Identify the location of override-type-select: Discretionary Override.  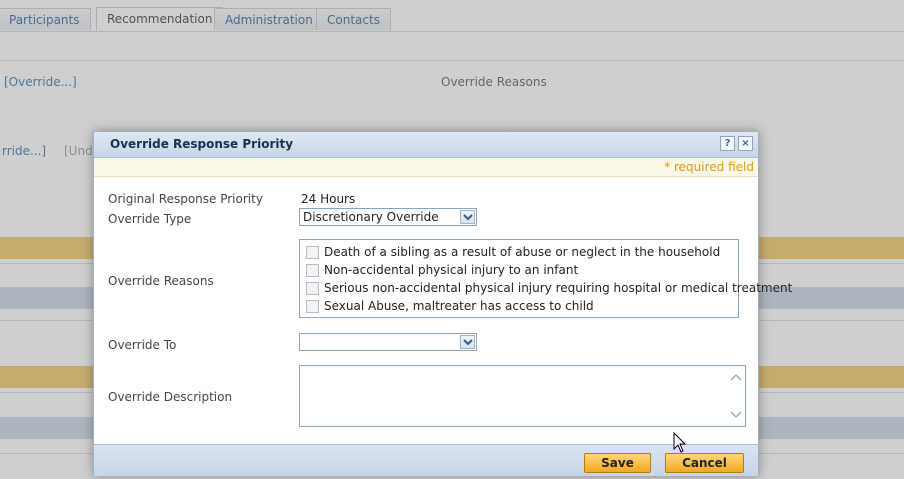
(388, 217).